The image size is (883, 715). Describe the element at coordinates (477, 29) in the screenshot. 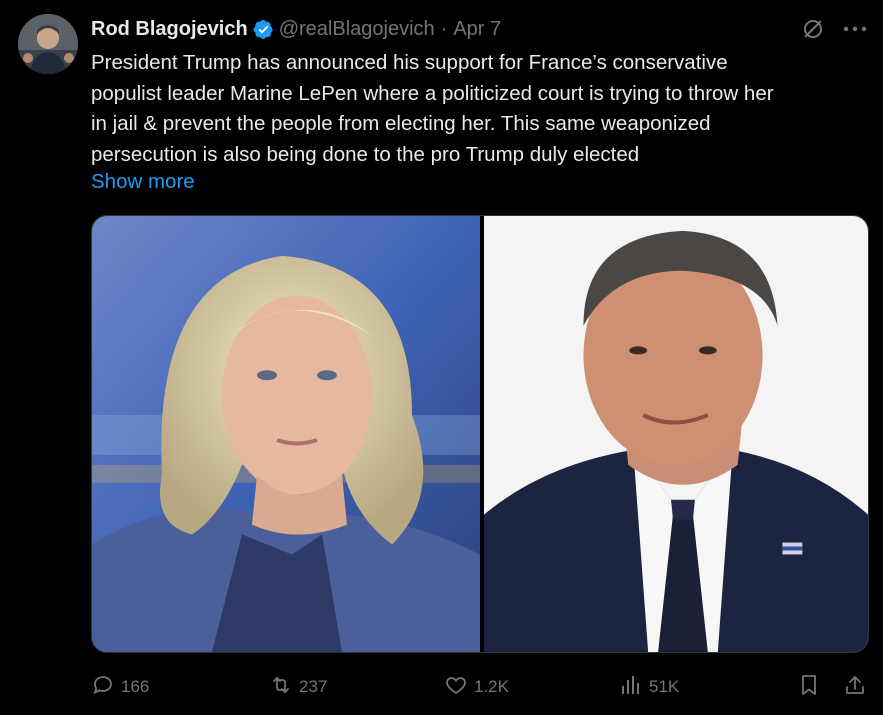

I see `tweet-date: Apr 7` at that location.